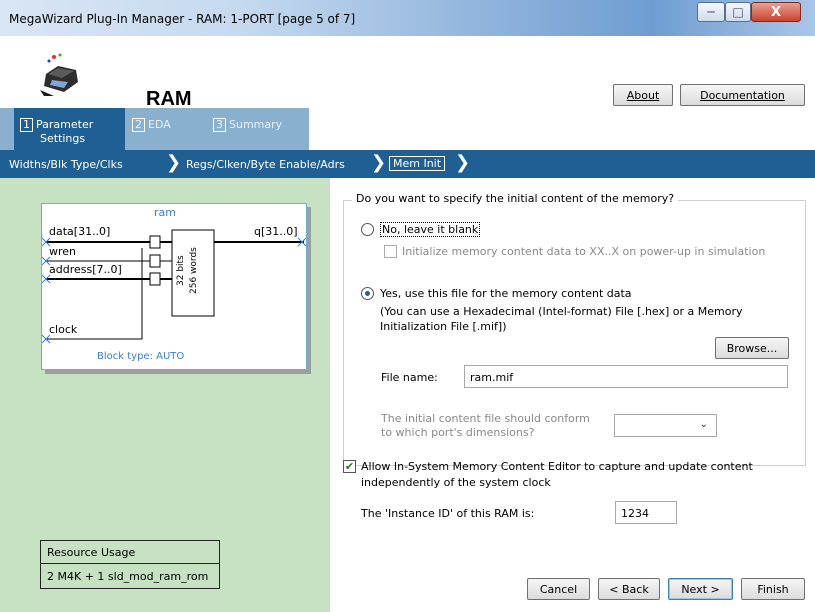  I want to click on step-label: EDA, so click(159, 124).